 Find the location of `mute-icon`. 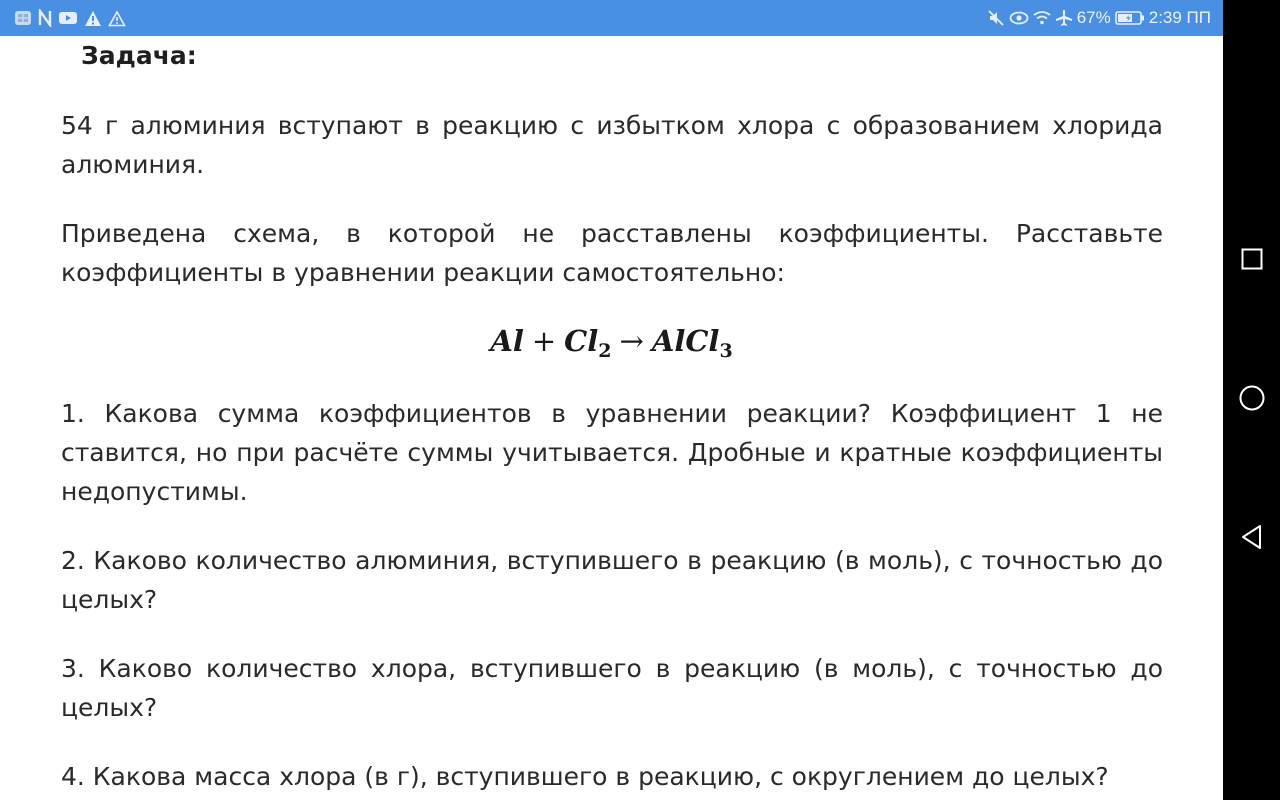

mute-icon is located at coordinates (996, 18).